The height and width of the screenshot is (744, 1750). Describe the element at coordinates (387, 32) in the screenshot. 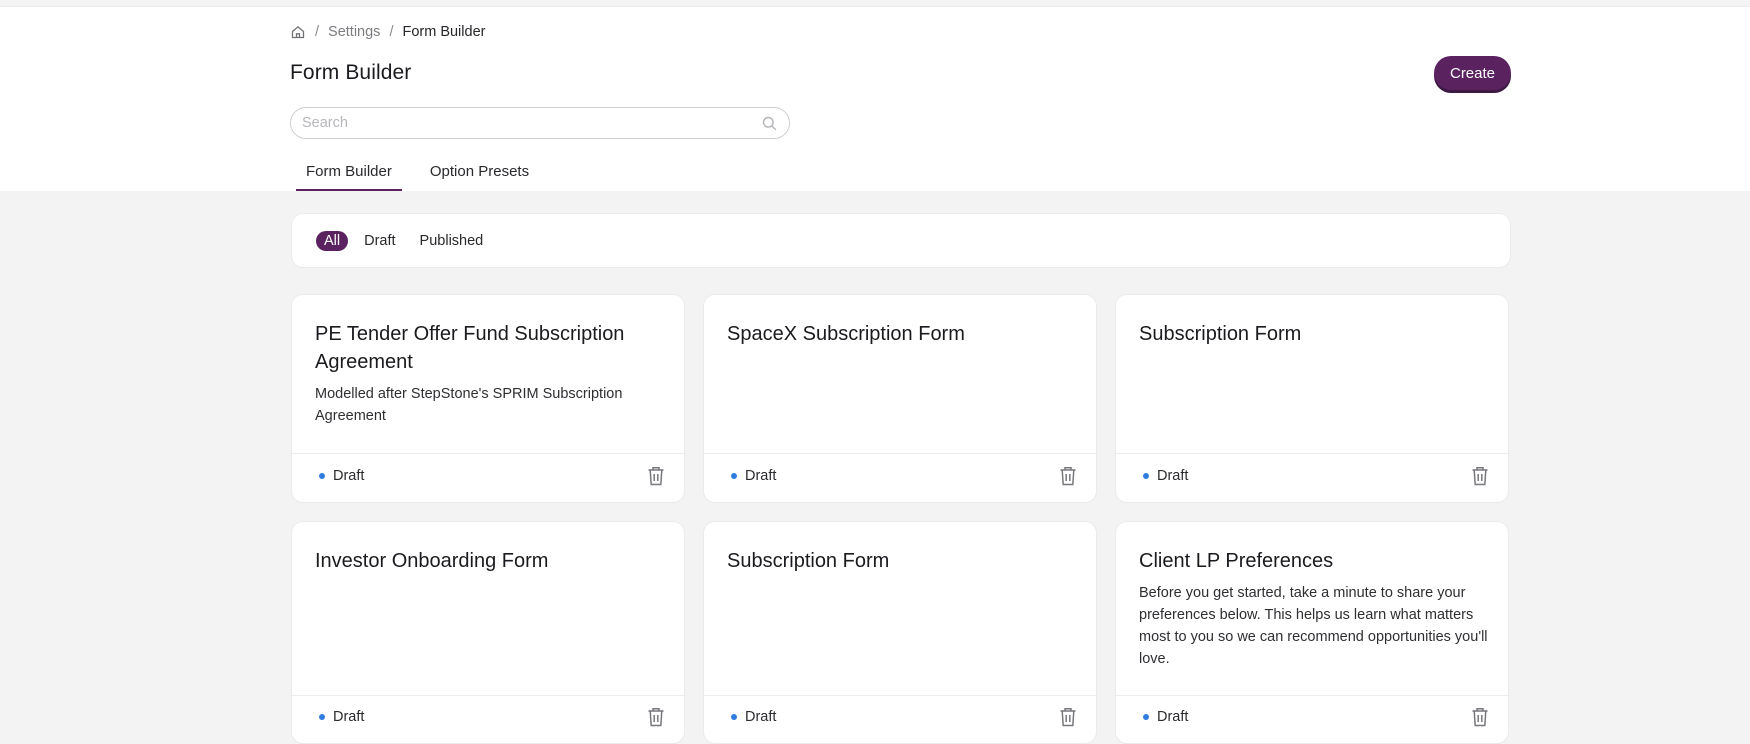

I see `breadcrumb: / Settings / Form Builder` at that location.